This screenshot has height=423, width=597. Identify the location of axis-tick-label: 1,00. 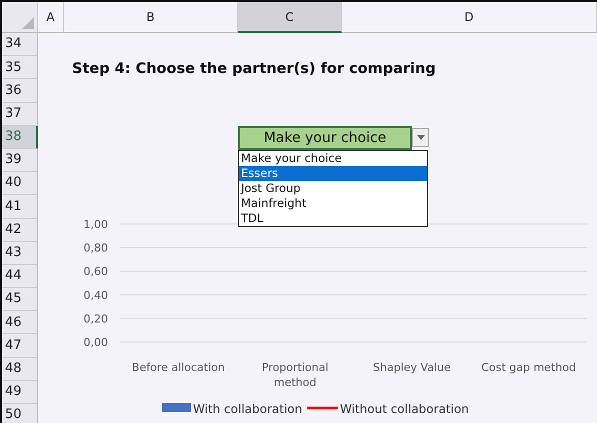
(96, 224).